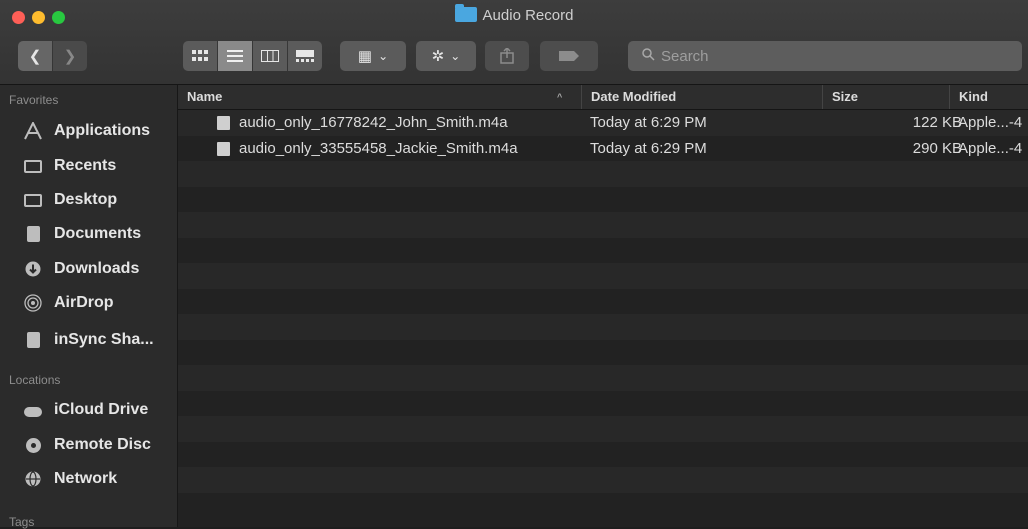  I want to click on gallery-icon, so click(305, 56).